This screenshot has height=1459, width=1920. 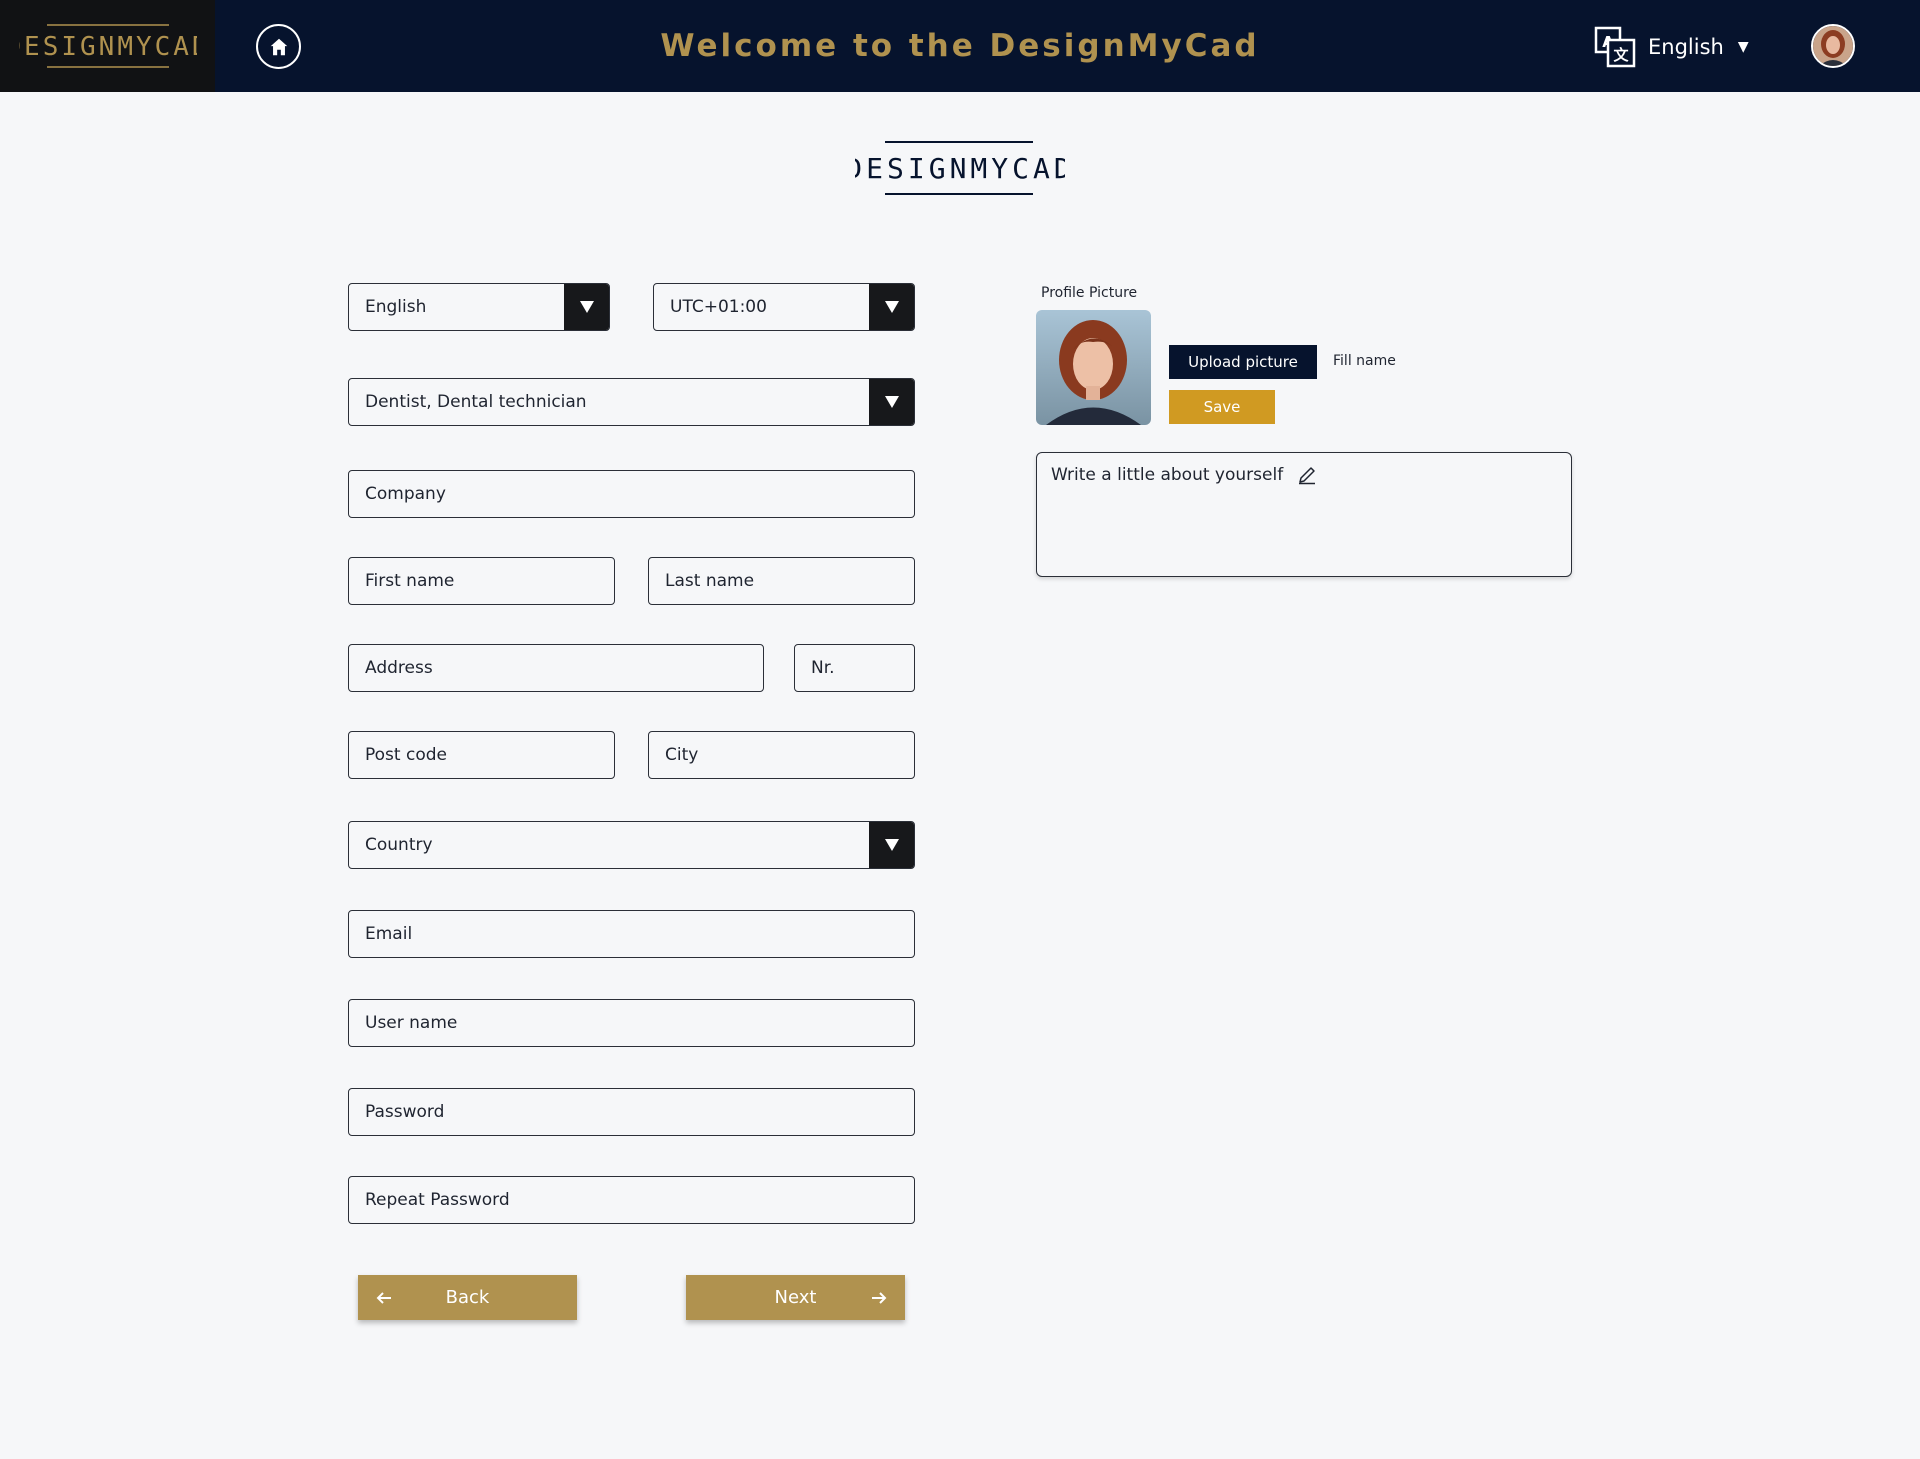 I want to click on next-button-label: Next, so click(x=795, y=1297).